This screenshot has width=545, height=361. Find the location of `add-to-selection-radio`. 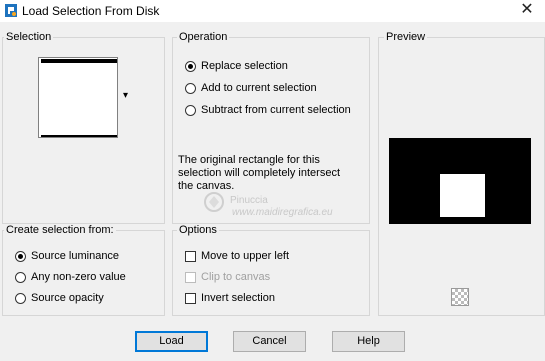

add-to-selection-radio is located at coordinates (190, 88).